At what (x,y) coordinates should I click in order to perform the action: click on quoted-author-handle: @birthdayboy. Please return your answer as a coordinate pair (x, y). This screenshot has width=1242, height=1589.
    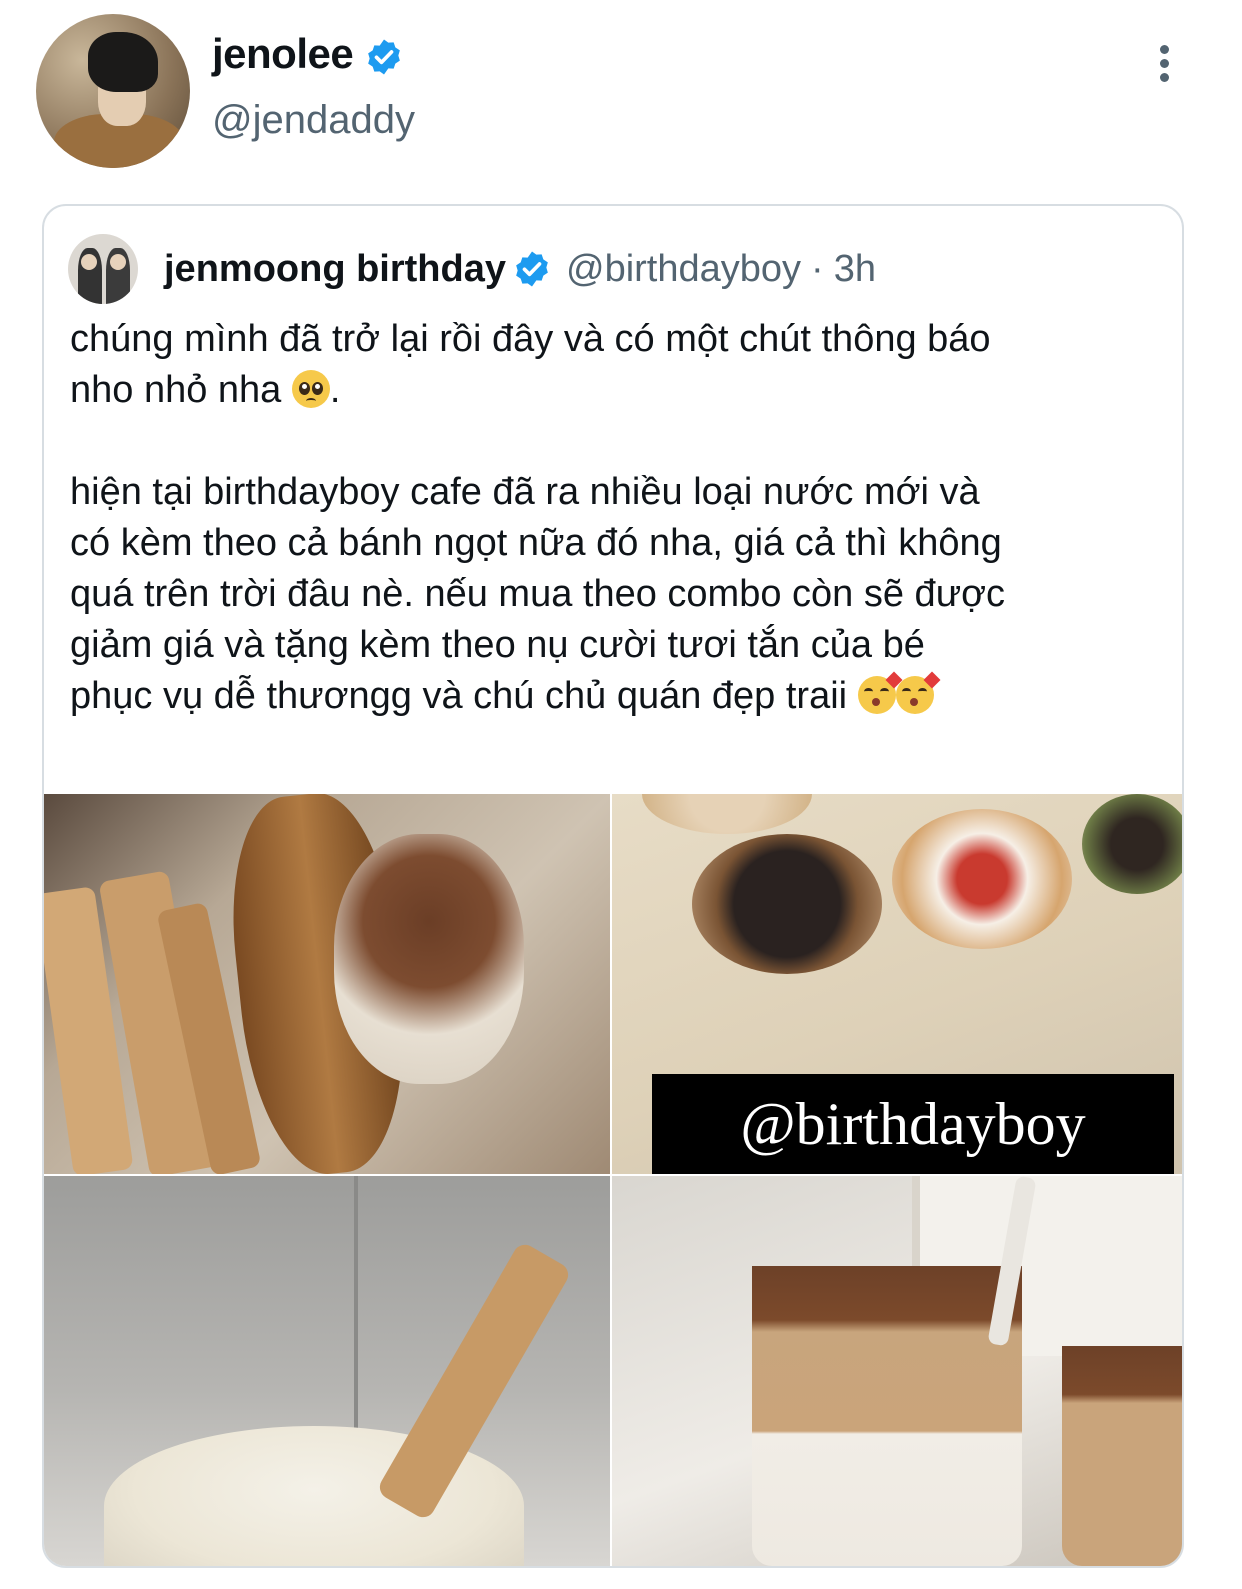
    Looking at the image, I should click on (683, 269).